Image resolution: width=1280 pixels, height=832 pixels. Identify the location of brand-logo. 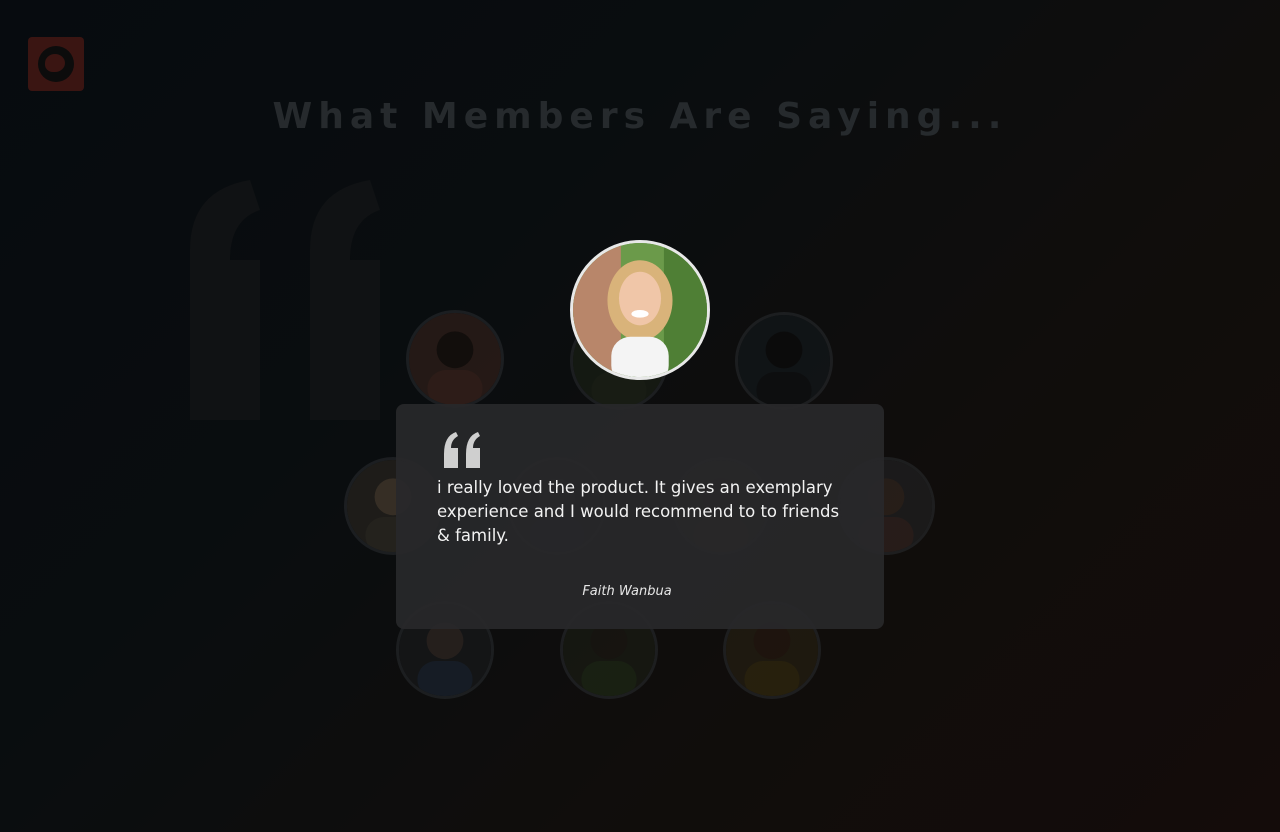
(56, 64).